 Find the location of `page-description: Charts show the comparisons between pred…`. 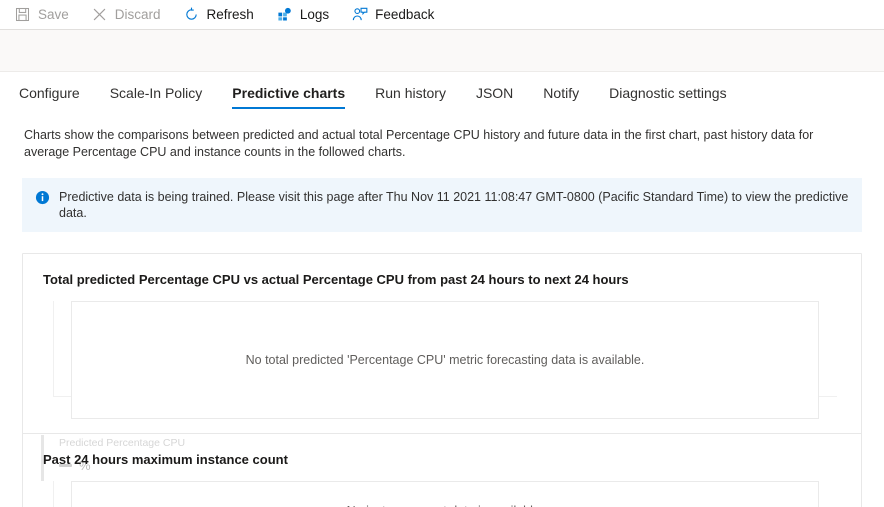

page-description: Charts show the comparisons between pred… is located at coordinates (419, 143).